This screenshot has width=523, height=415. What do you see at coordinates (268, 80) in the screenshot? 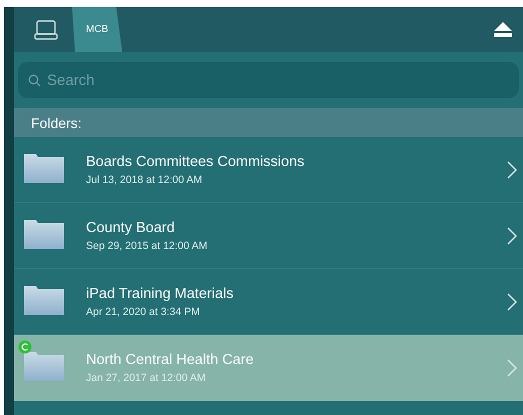
I see `search-field: Search` at bounding box center [268, 80].